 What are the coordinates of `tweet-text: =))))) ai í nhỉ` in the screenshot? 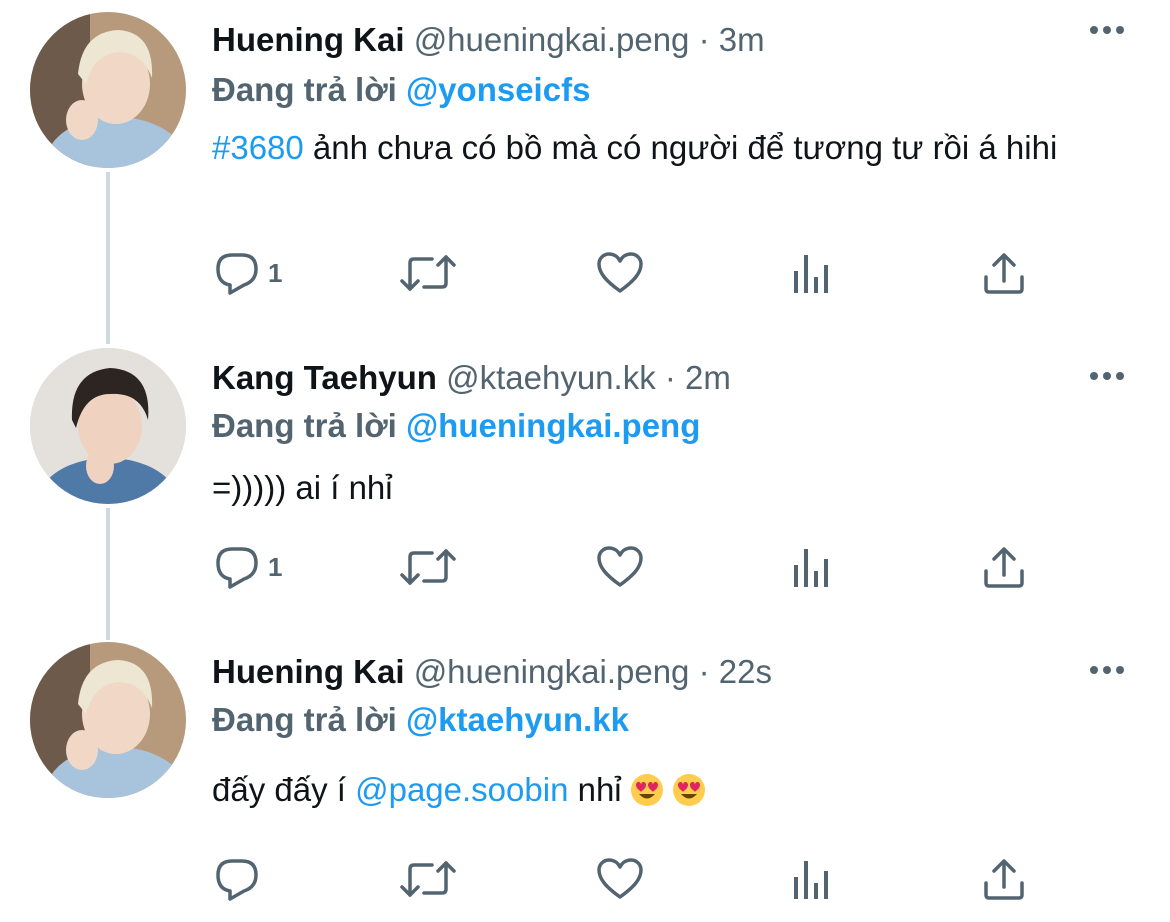 It's located at (302, 487).